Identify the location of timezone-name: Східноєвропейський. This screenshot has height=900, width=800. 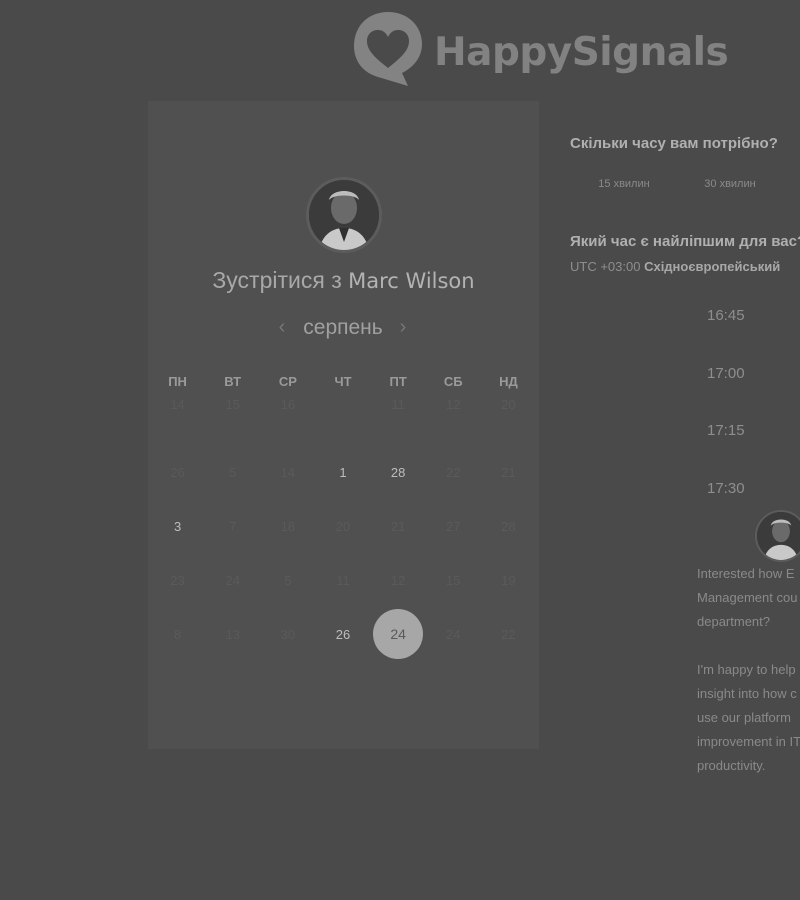
(712, 266).